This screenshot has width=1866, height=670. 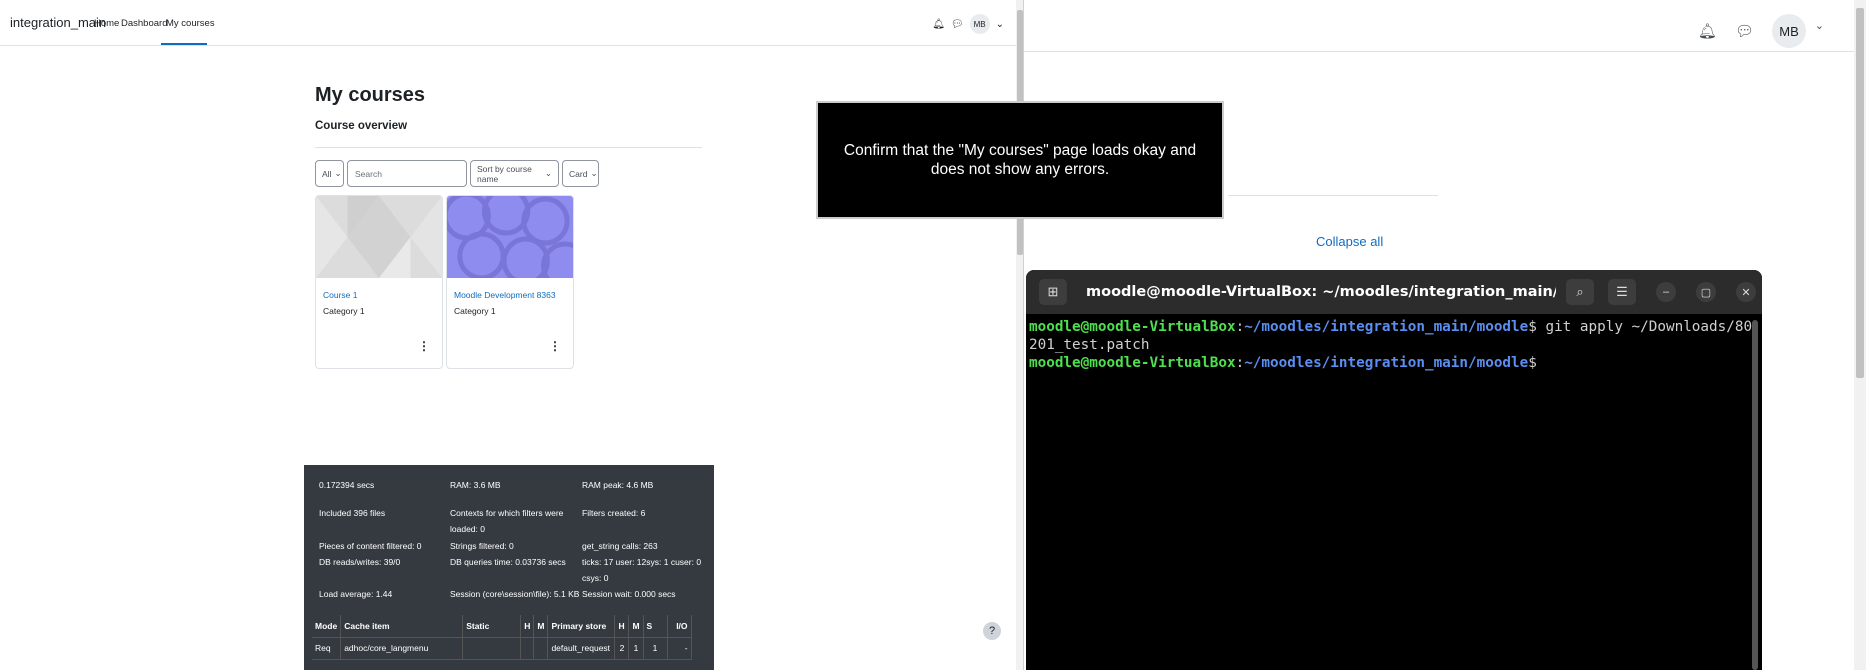 What do you see at coordinates (402, 626) in the screenshot?
I see `col-cache-item: Cache item` at bounding box center [402, 626].